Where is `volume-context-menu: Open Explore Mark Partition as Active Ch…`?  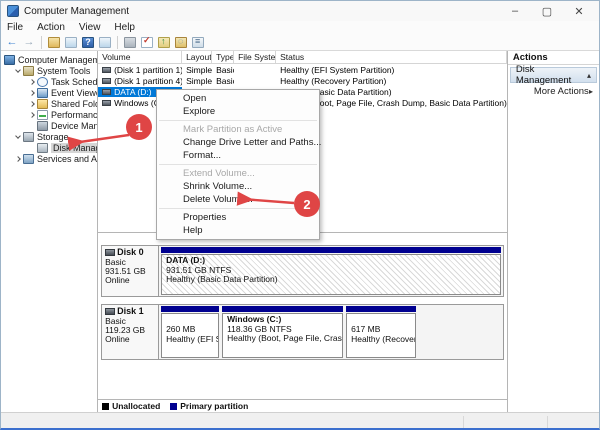
volume-context-menu: Open Explore Mark Partition as Active Ch… is located at coordinates (238, 164).